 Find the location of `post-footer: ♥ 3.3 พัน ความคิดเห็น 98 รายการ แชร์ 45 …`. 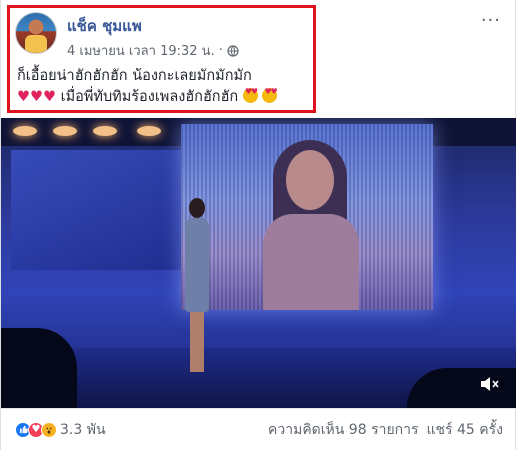

post-footer: ♥ 3.3 พัน ความคิดเห็น 98 รายการ แชร์ 45 … is located at coordinates (258, 429).